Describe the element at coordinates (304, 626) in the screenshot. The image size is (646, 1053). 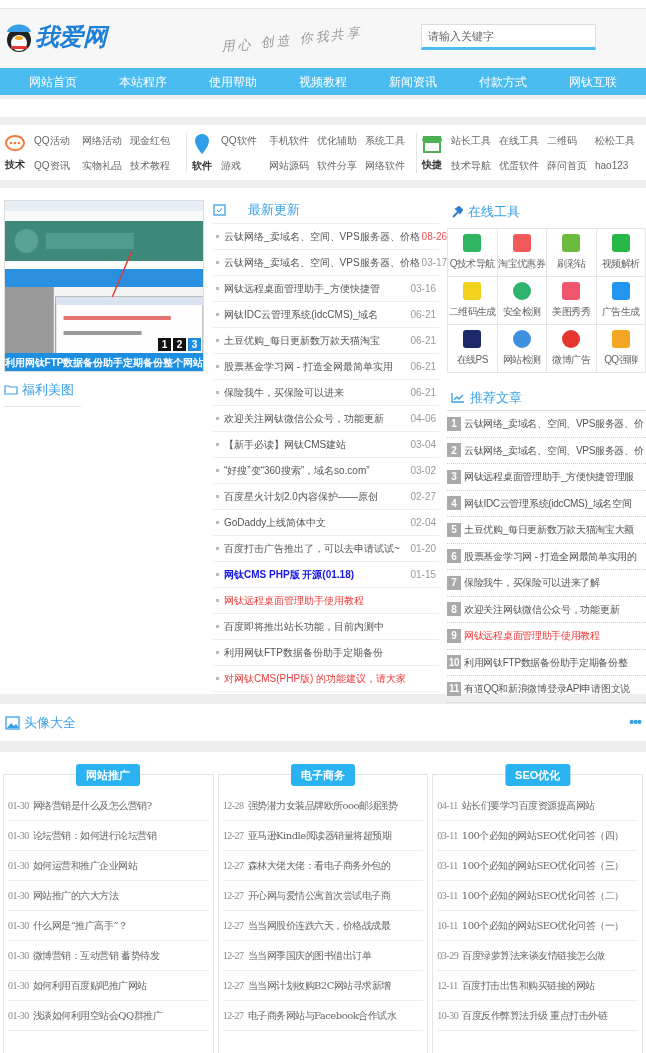
I see `article-link: 百度即将推出站长功能，目前内测中` at that location.